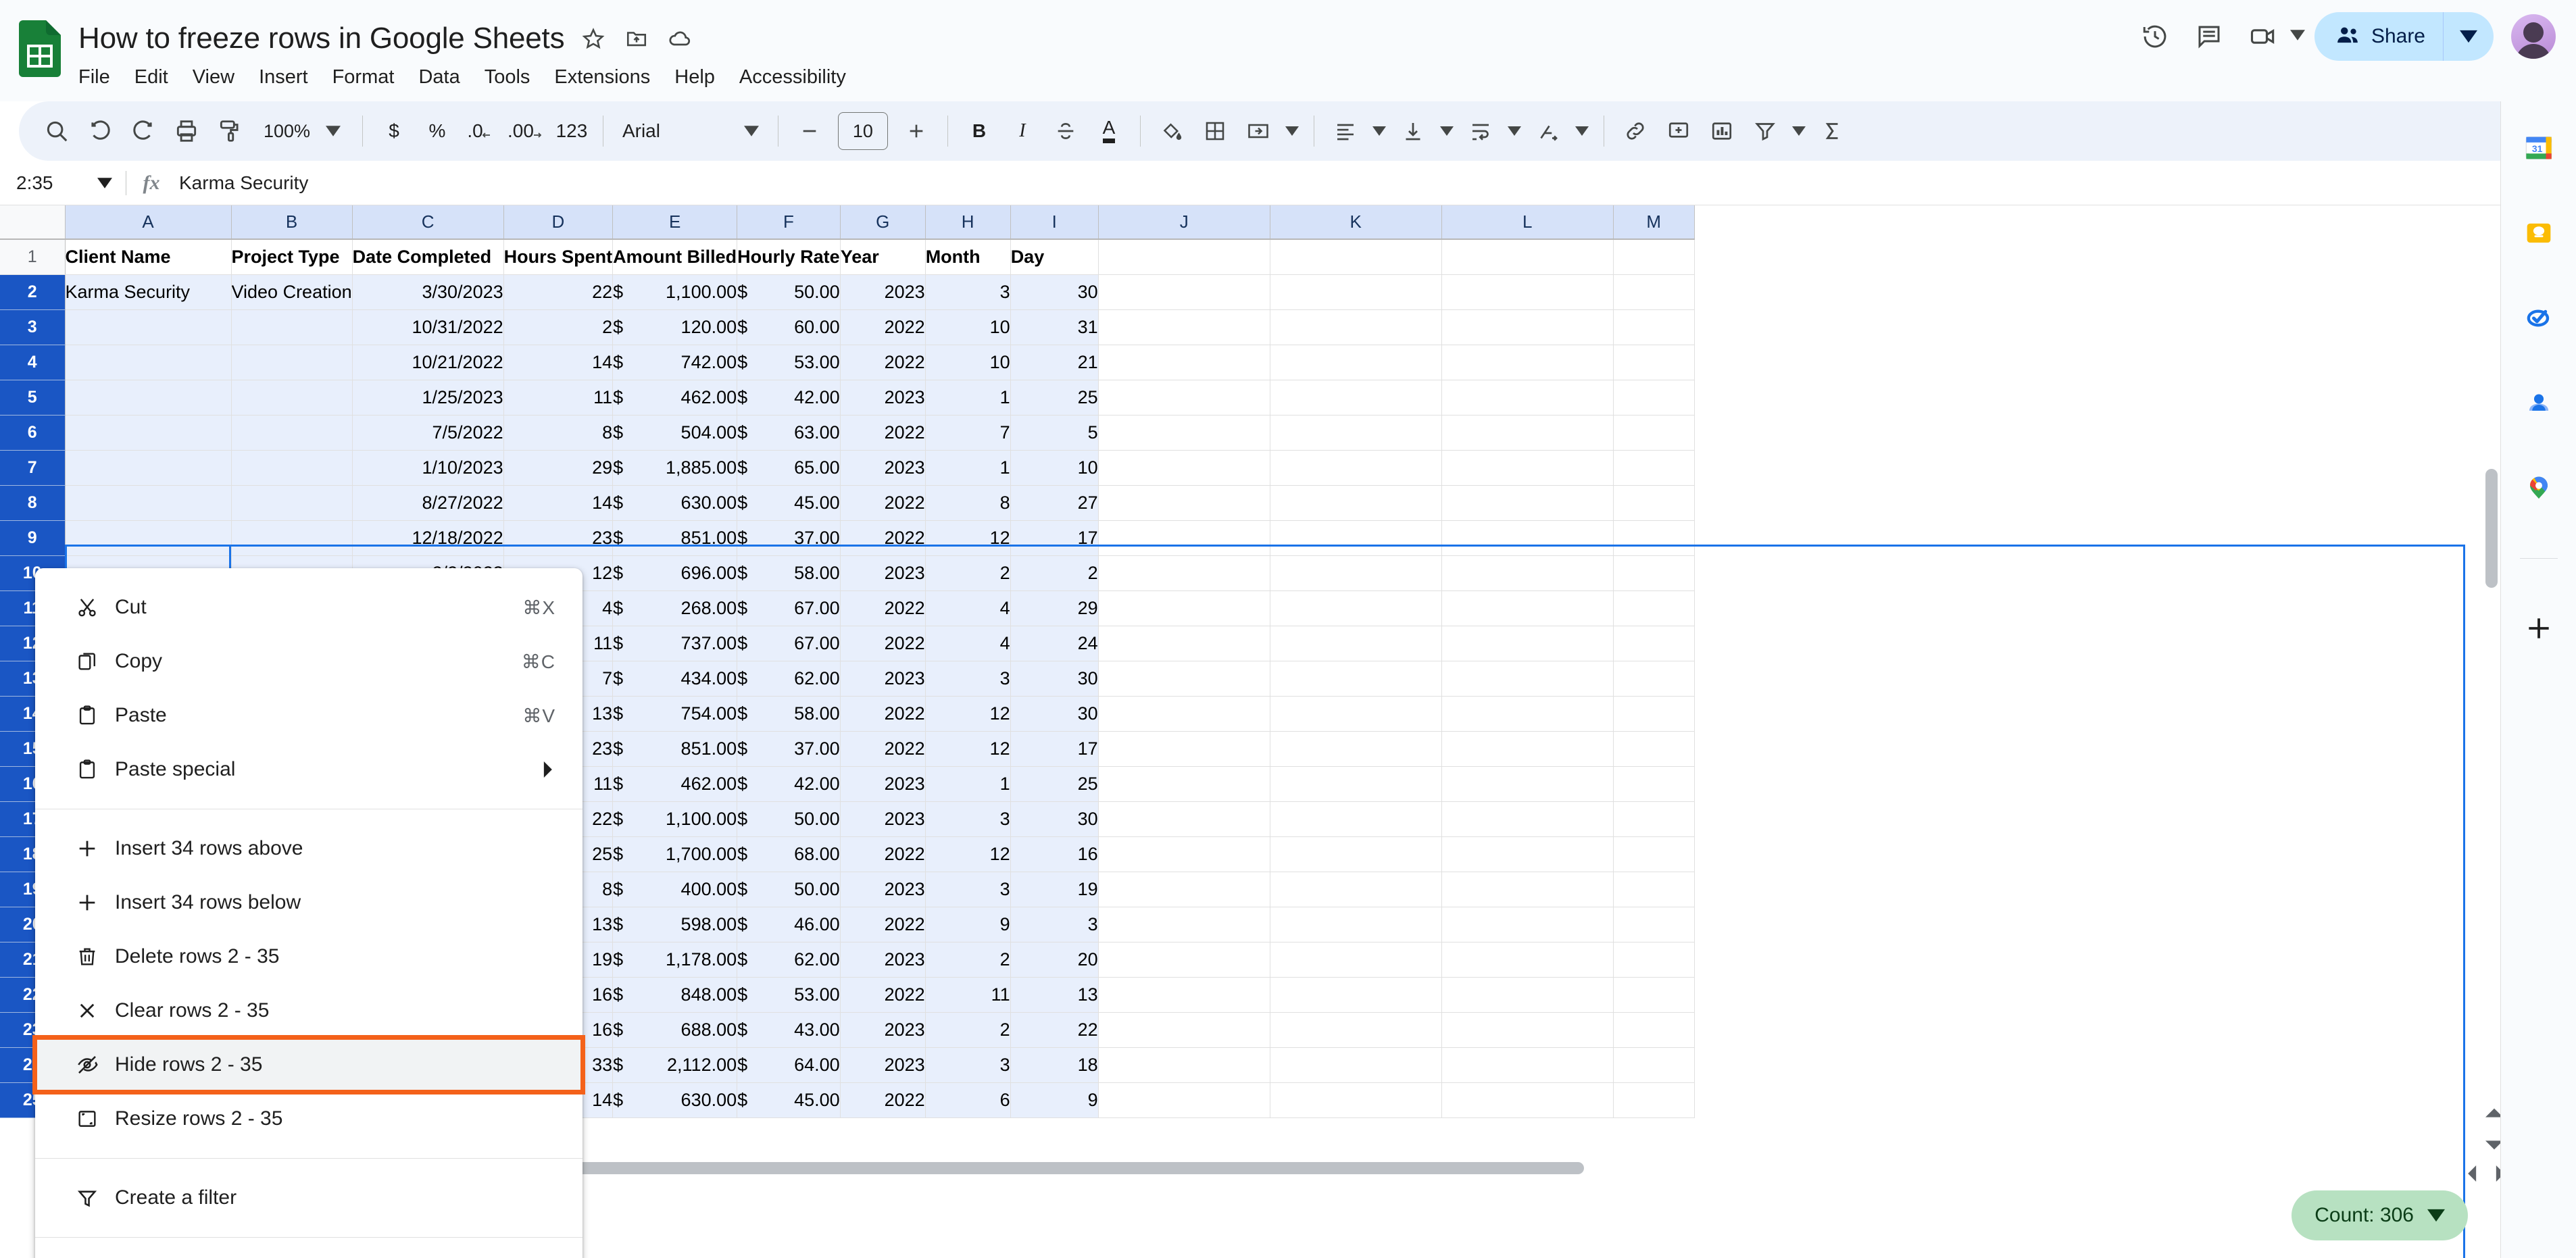 The height and width of the screenshot is (1258, 2576). I want to click on row-header-7: 7, so click(33, 468).